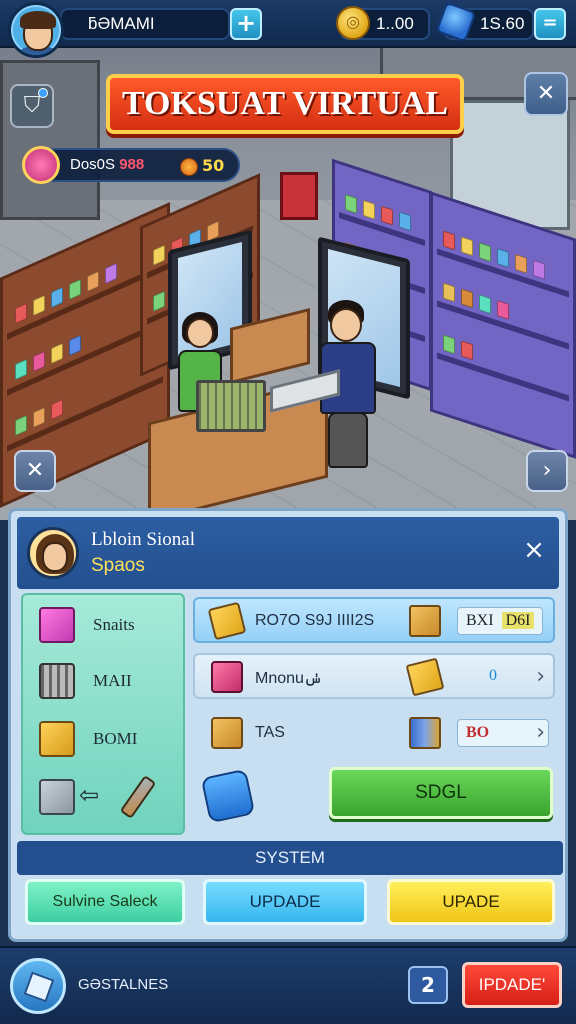 Image resolution: width=576 pixels, height=1024 pixels. What do you see at coordinates (289, 678) in the screenshot?
I see `row-label: Mnonuݭ` at bounding box center [289, 678].